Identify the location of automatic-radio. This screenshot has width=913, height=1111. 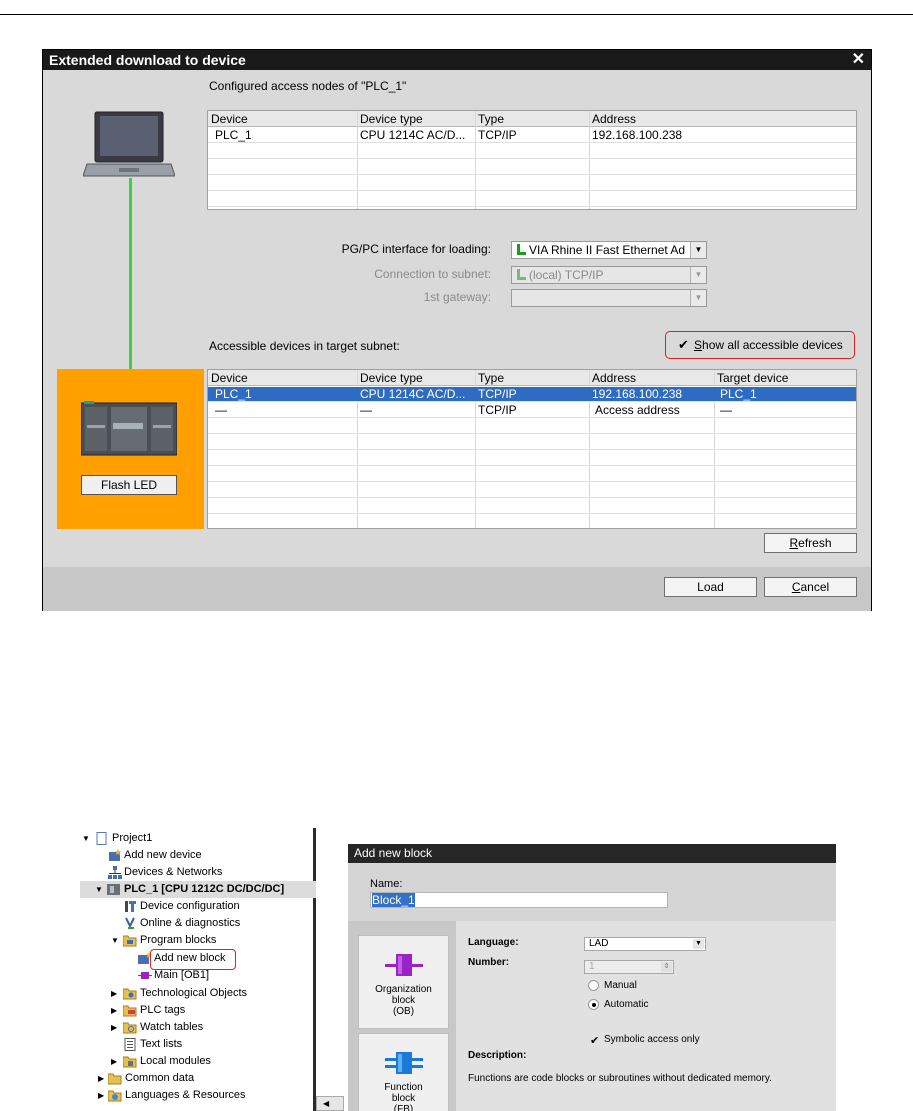
(593, 1004).